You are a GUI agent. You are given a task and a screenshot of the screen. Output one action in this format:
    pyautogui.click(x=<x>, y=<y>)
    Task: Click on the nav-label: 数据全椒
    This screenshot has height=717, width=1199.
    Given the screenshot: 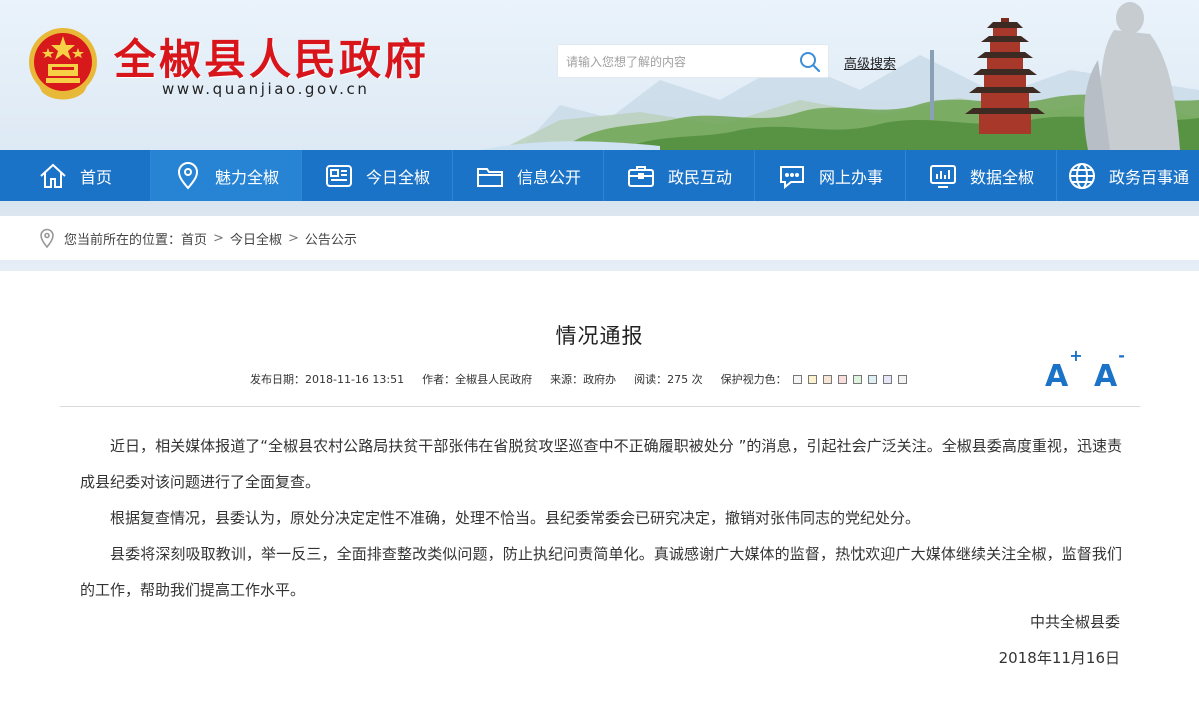 What is the action you would take?
    pyautogui.click(x=1001, y=177)
    